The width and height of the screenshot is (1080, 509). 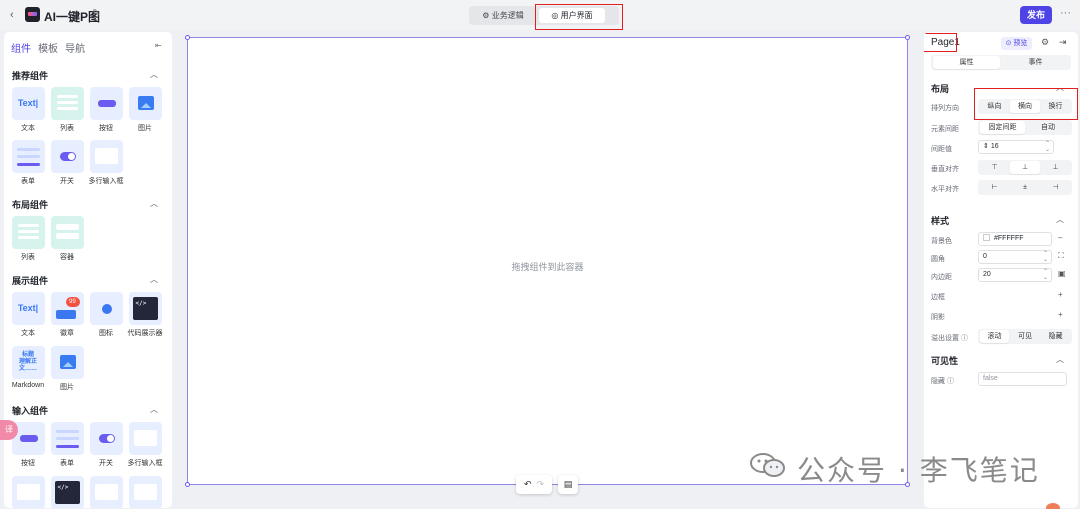 What do you see at coordinates (67, 110) in the screenshot?
I see `component-list: 列表` at bounding box center [67, 110].